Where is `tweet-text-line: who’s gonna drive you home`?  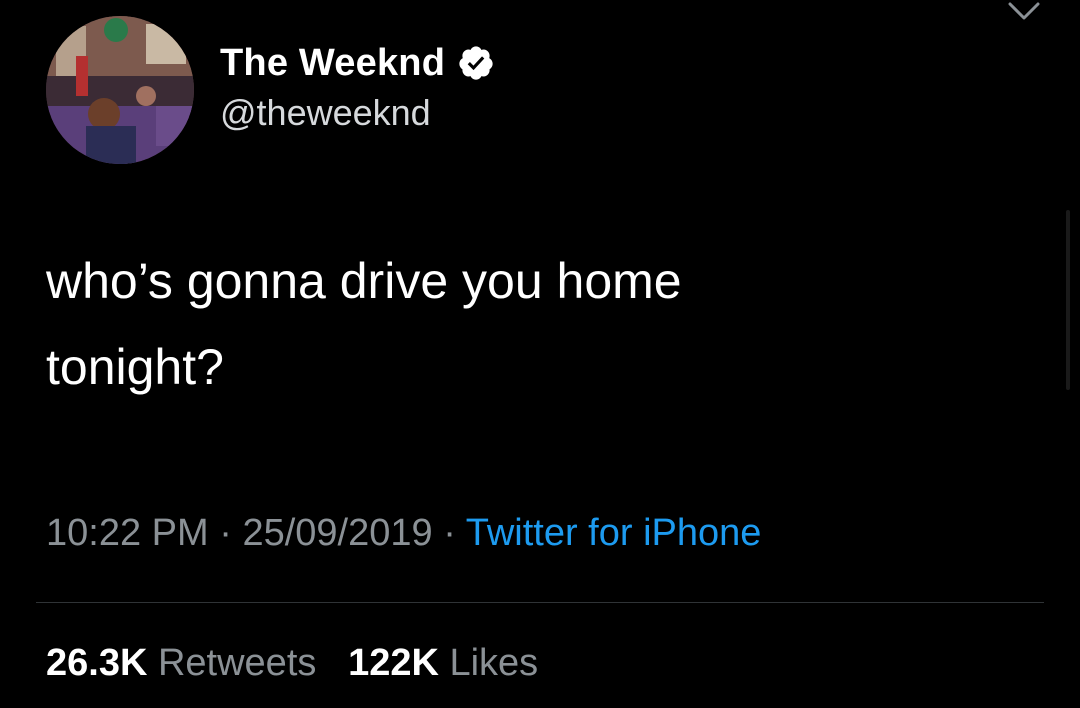 tweet-text-line: who’s gonna drive you home is located at coordinates (364, 281).